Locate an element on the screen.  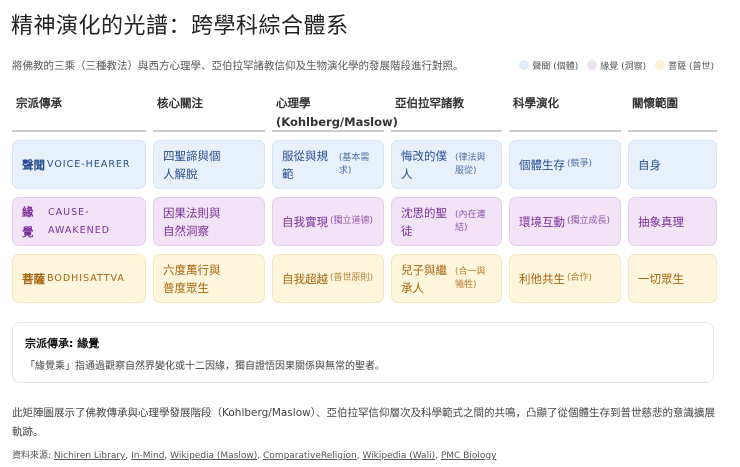
cell-abrahamic: 沈思的聖徒 (內在連結) is located at coordinates (446, 221).